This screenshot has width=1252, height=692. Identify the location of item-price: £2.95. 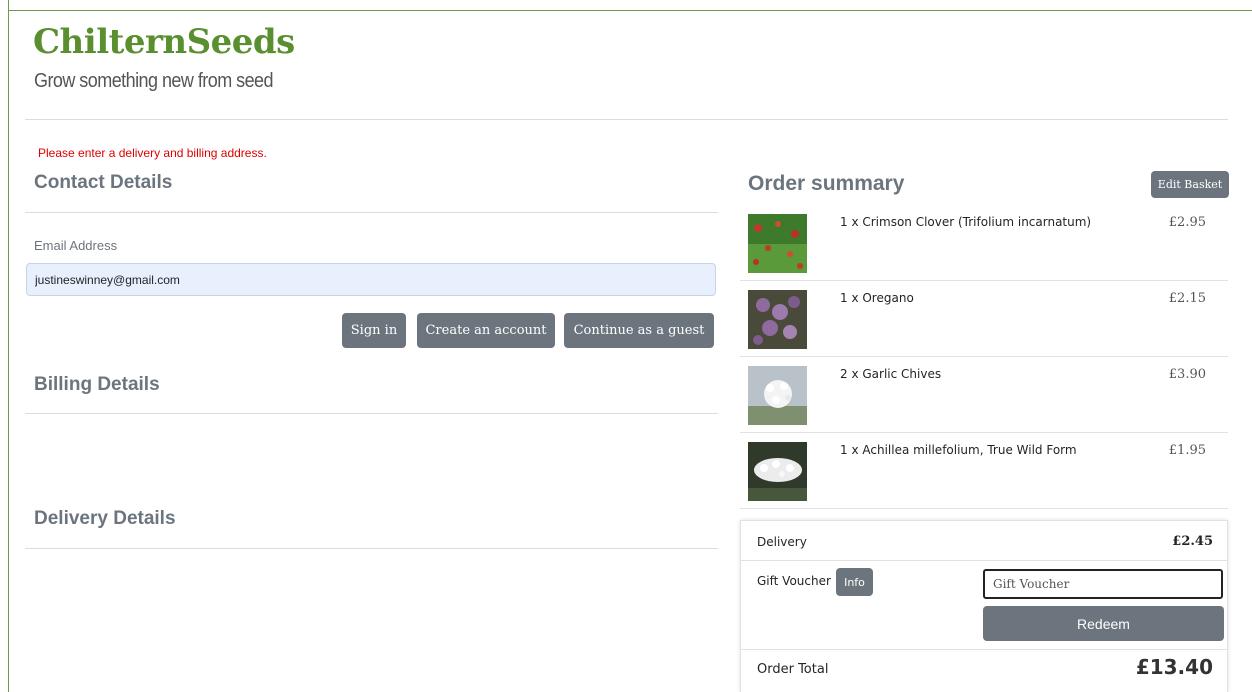
(1187, 222).